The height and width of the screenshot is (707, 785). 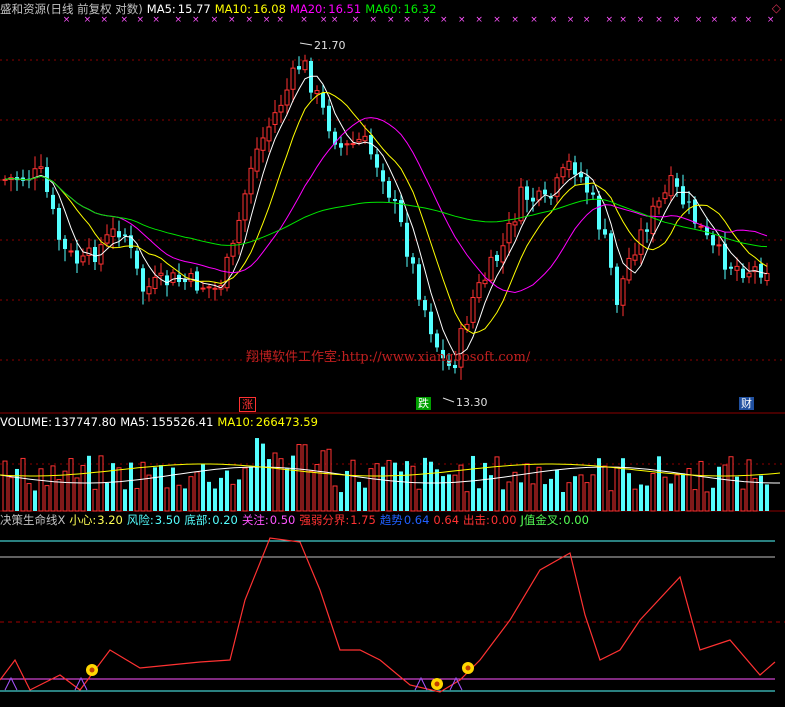 What do you see at coordinates (225, 520) in the screenshot?
I see `dibu-value: 0.20` at bounding box center [225, 520].